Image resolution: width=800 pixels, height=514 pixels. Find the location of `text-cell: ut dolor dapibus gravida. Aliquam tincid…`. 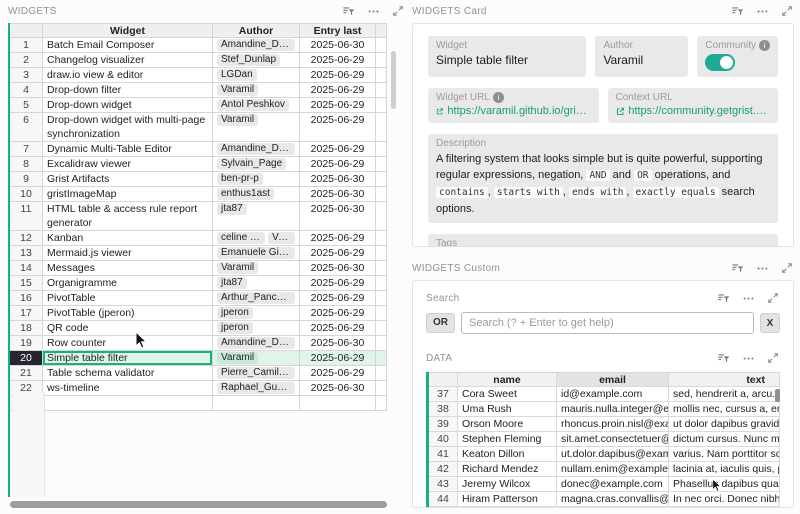

text-cell: ut dolor dapibus gravida. Aliquam tincid… is located at coordinates (724, 424).